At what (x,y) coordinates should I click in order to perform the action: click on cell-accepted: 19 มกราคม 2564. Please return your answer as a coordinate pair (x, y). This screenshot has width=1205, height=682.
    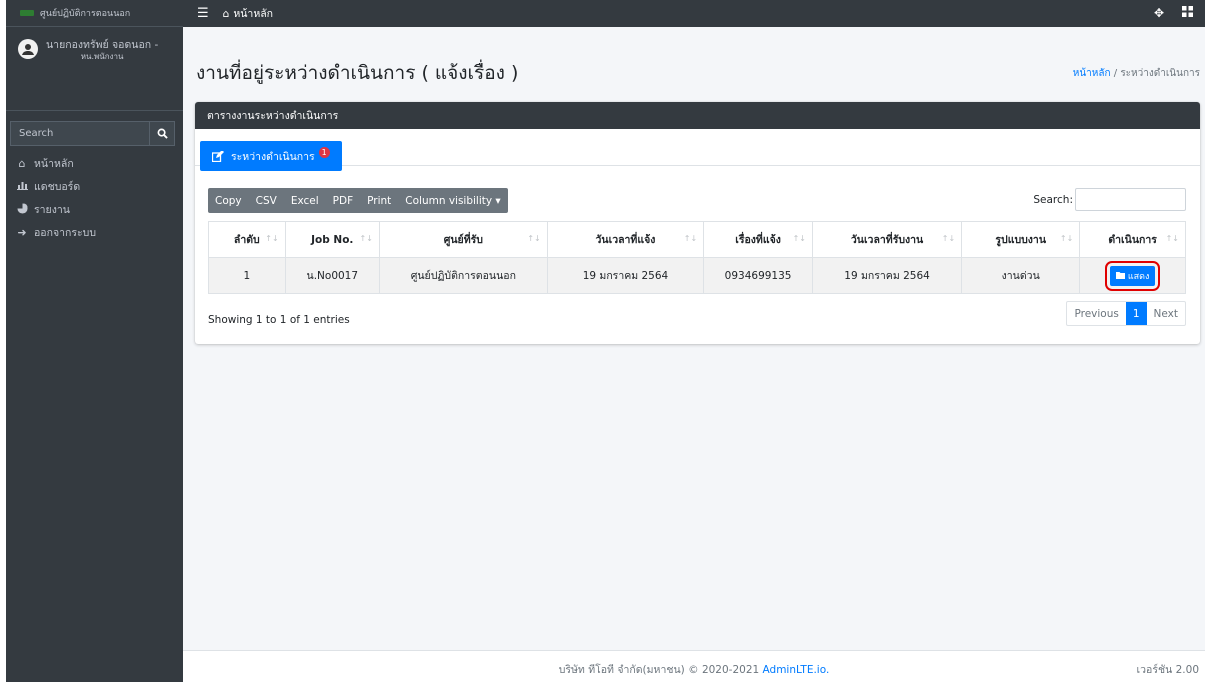
    Looking at the image, I should click on (887, 275).